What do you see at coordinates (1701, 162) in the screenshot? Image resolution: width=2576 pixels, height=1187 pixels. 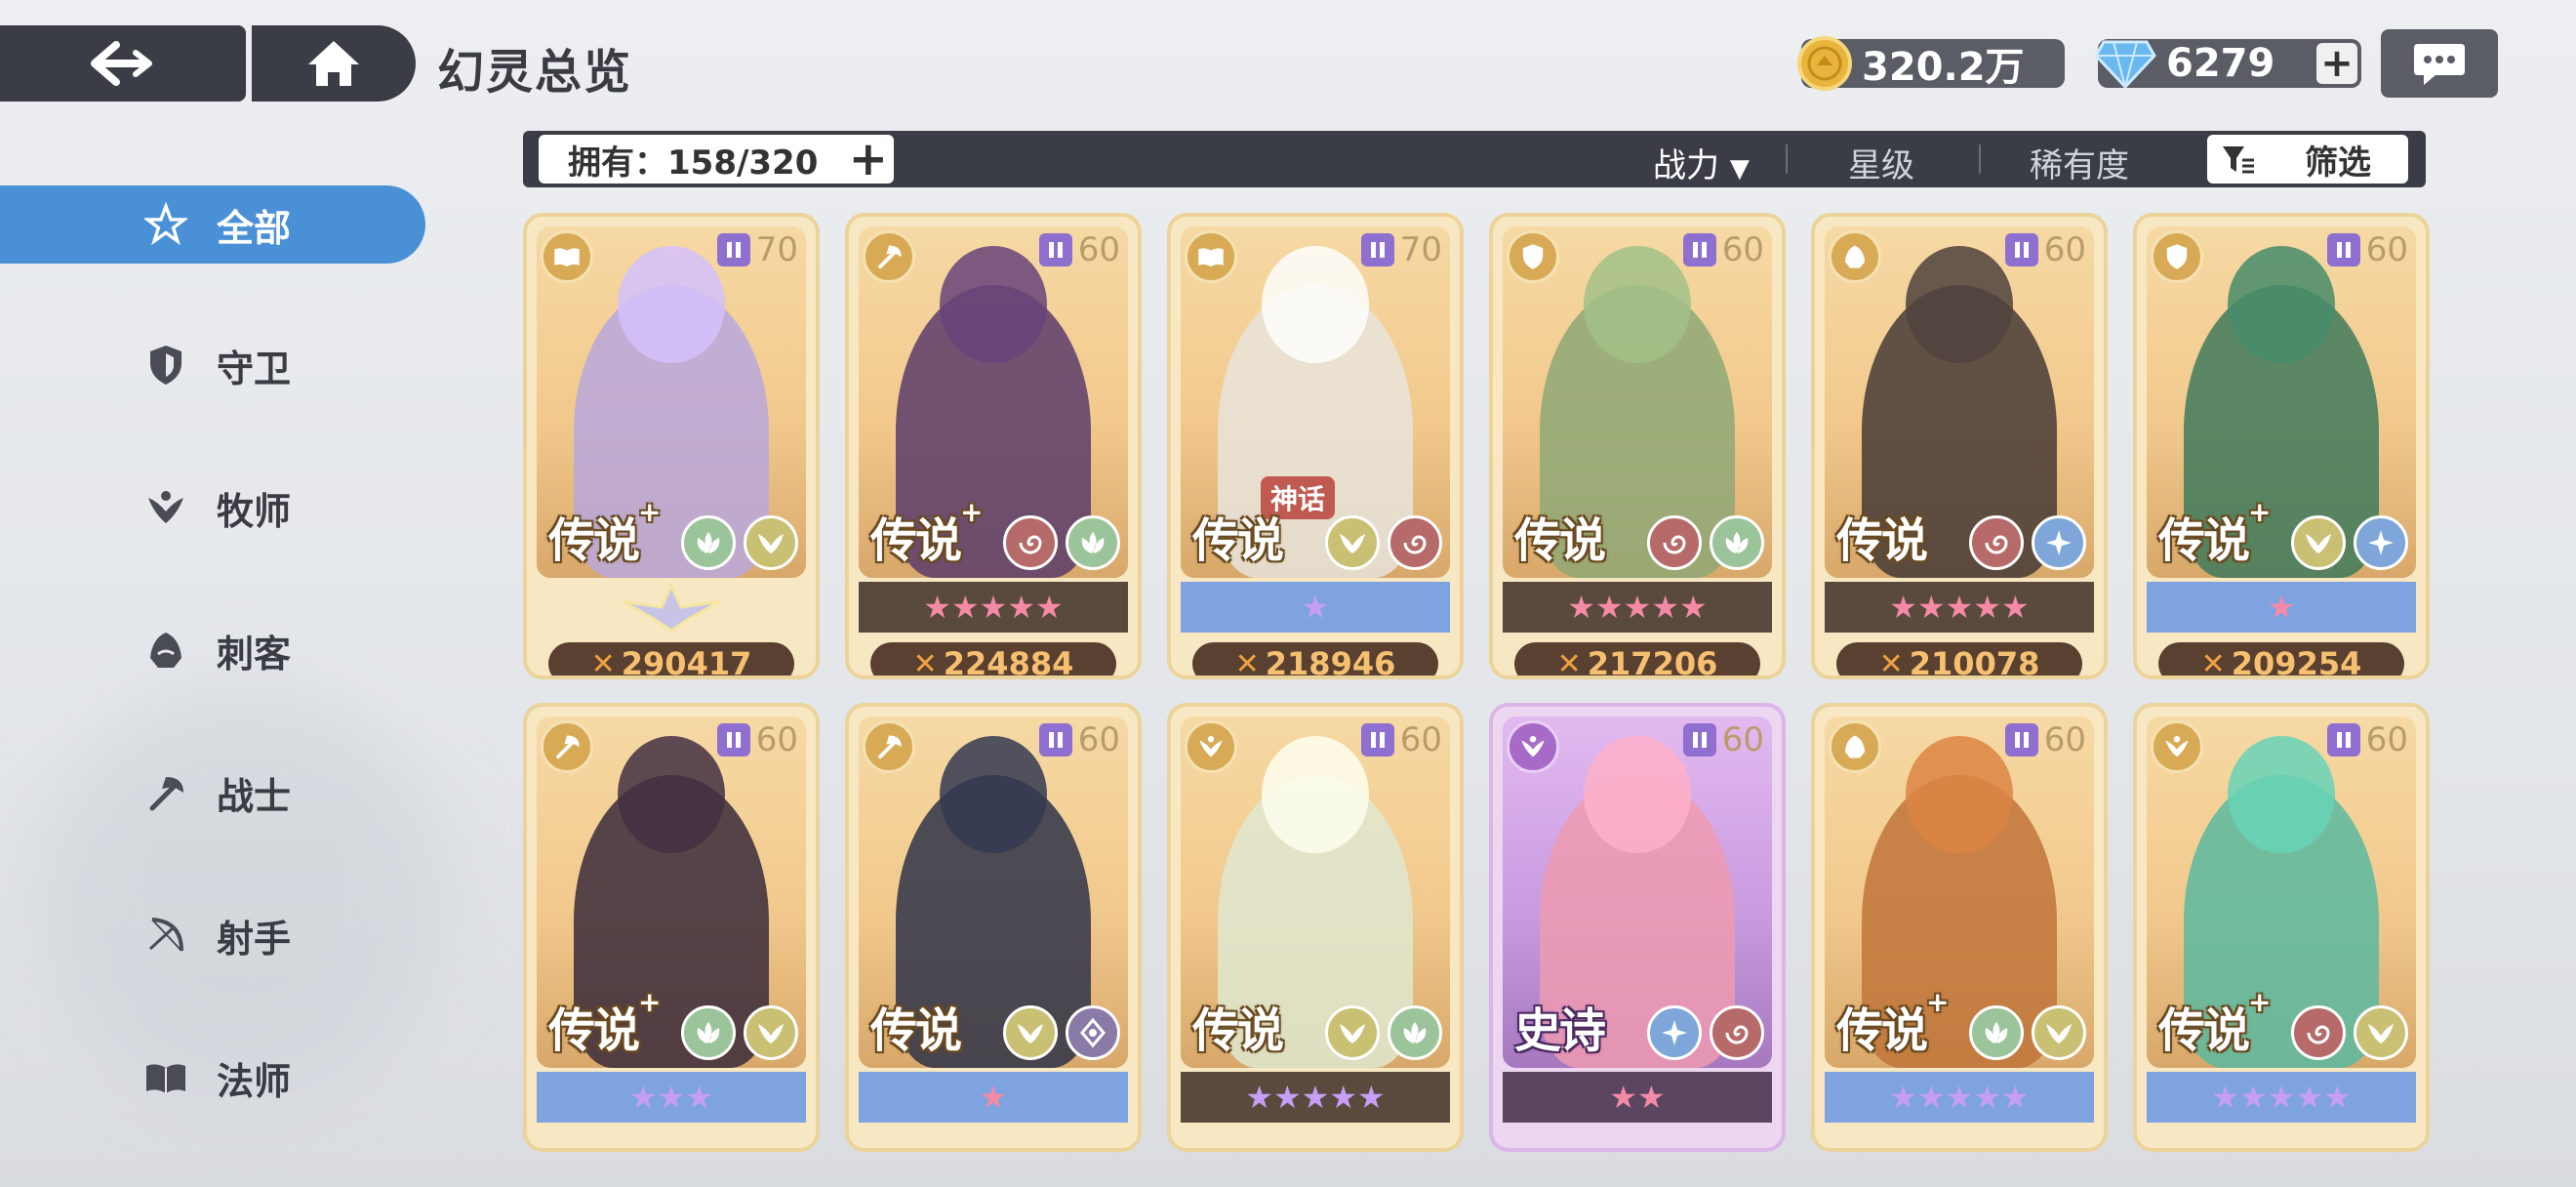 I see `sort-power-option: 战力 ▼` at bounding box center [1701, 162].